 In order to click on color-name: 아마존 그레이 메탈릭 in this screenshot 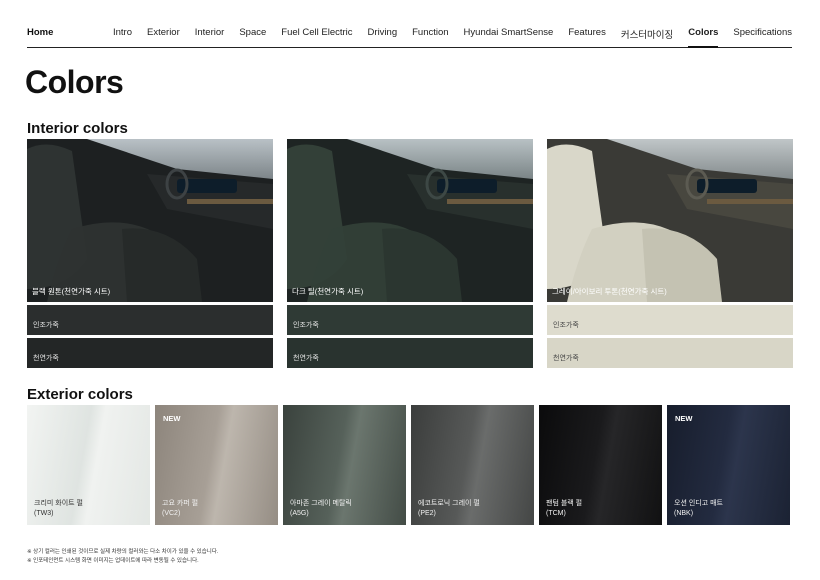, I will do `click(321, 503)`.